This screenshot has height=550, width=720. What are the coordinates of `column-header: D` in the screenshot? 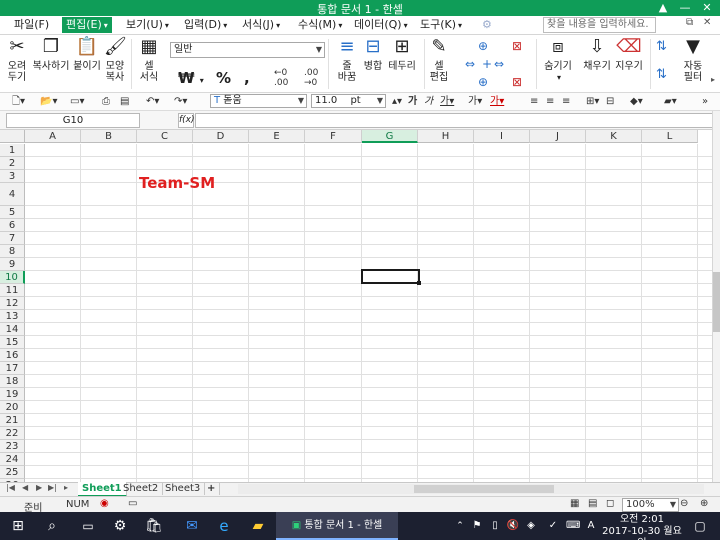 It's located at (221, 136).